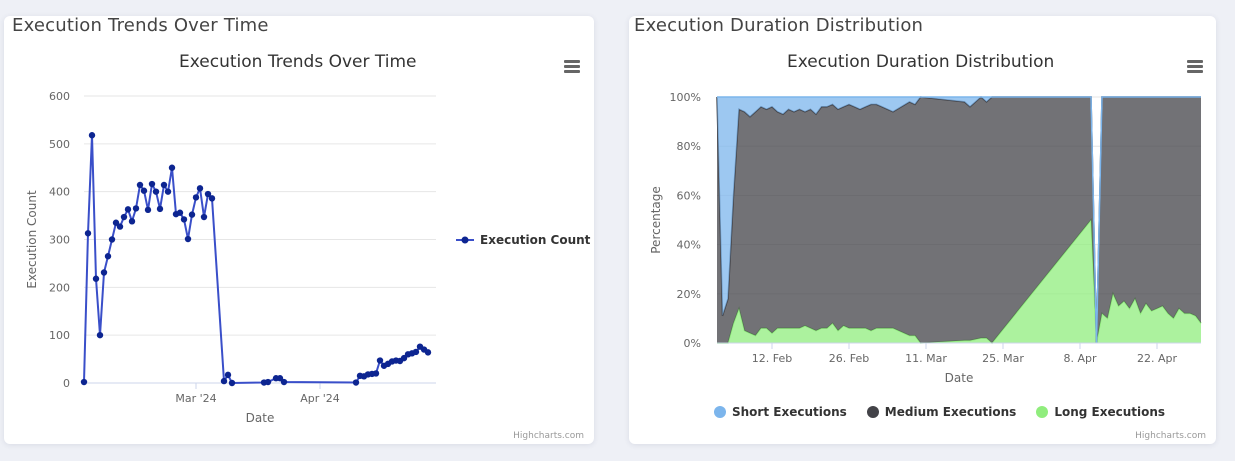 Image resolution: width=1235 pixels, height=461 pixels. I want to click on y-tick-label: 20%, so click(689, 294).